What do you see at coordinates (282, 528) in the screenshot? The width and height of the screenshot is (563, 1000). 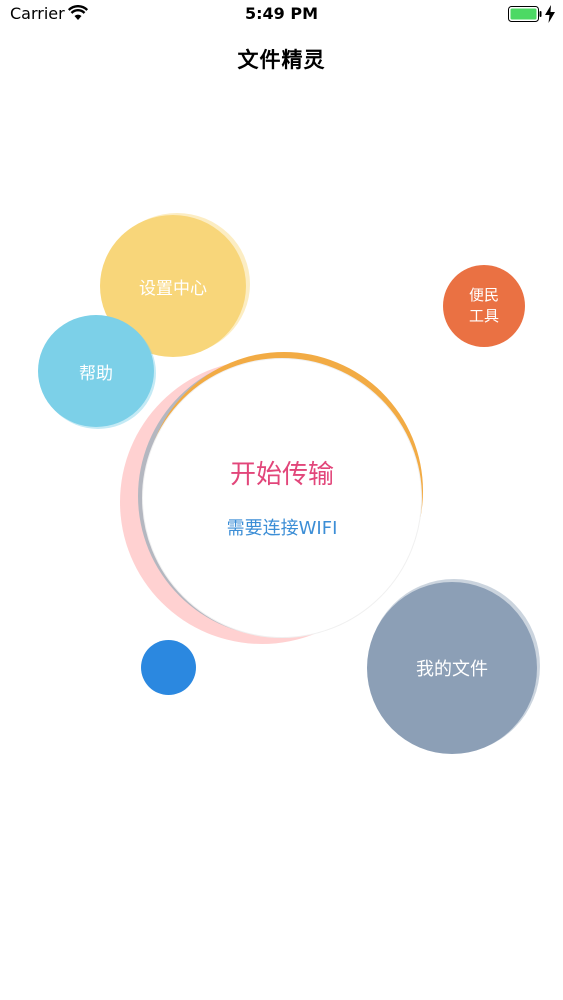 I see `wifi-required-label: 需要连接WIFI` at bounding box center [282, 528].